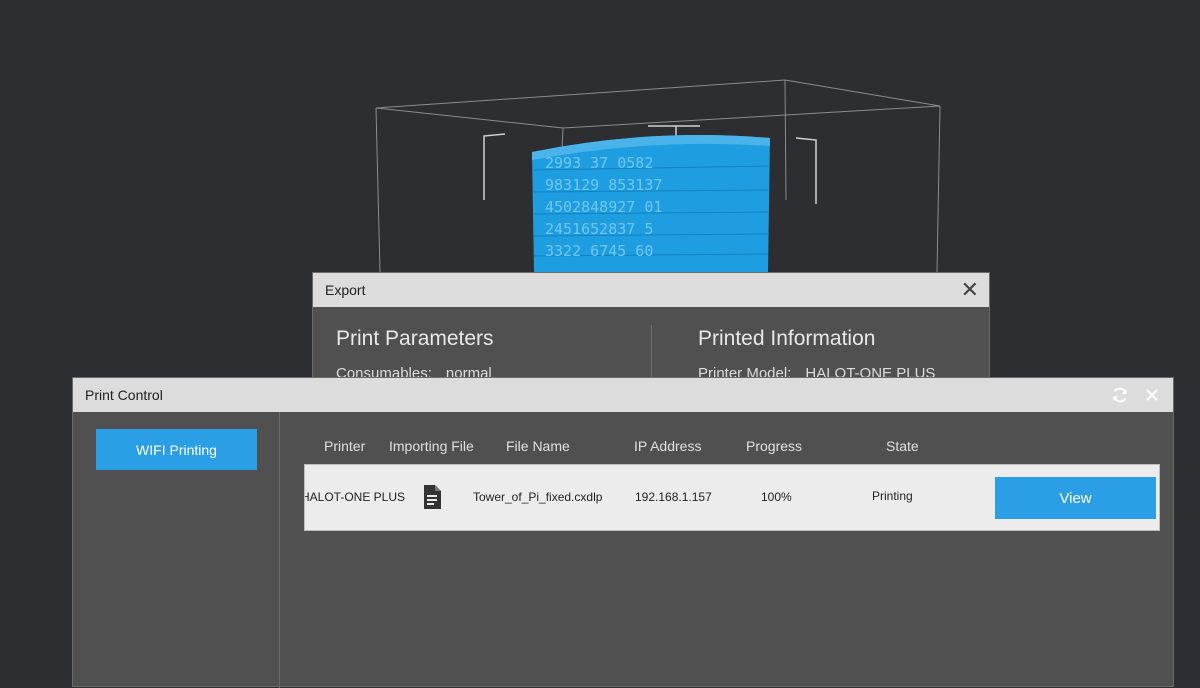  Describe the element at coordinates (651, 290) in the screenshot. I see `export-titlebar: Export ✕` at that location.